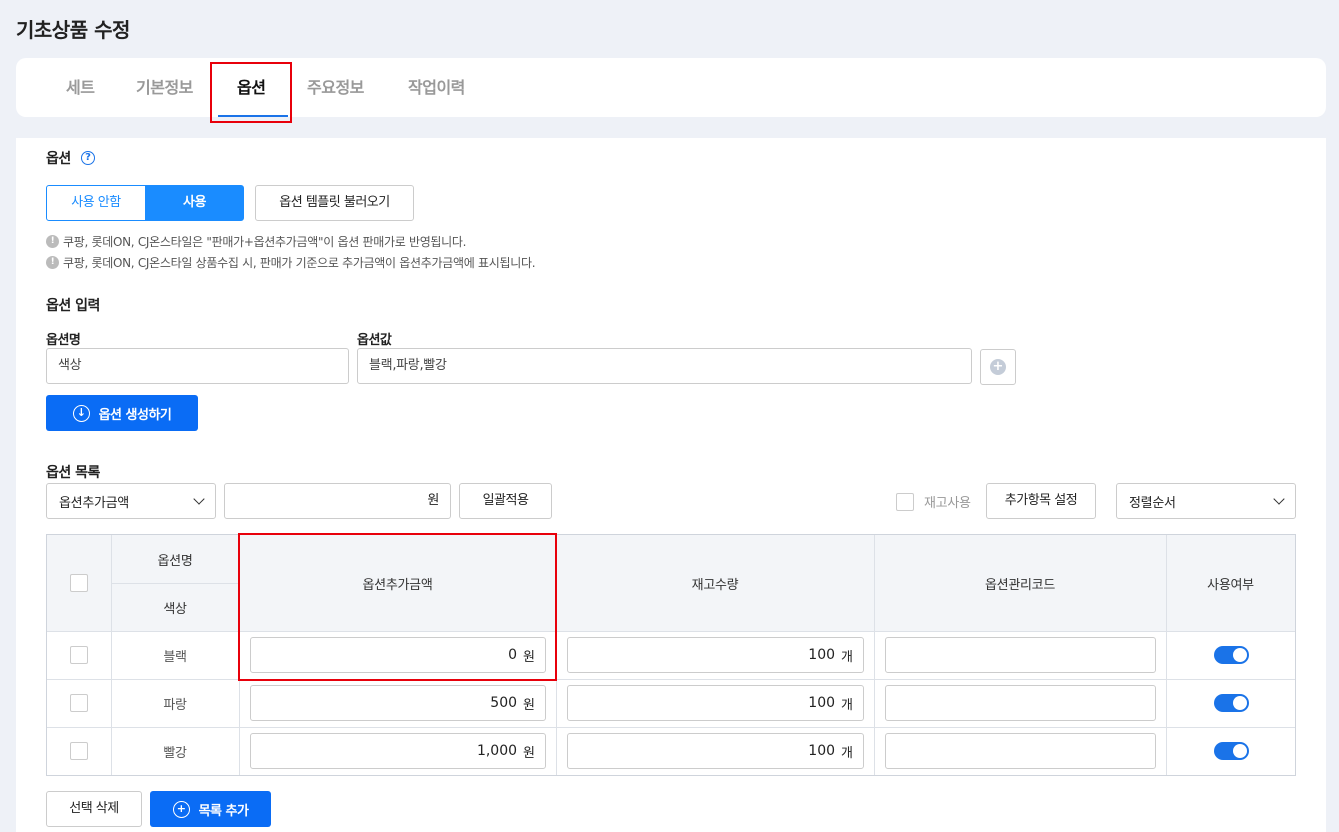  What do you see at coordinates (664, 366) in the screenshot?
I see `option-values-input: 블랙,파랑,빨강` at bounding box center [664, 366].